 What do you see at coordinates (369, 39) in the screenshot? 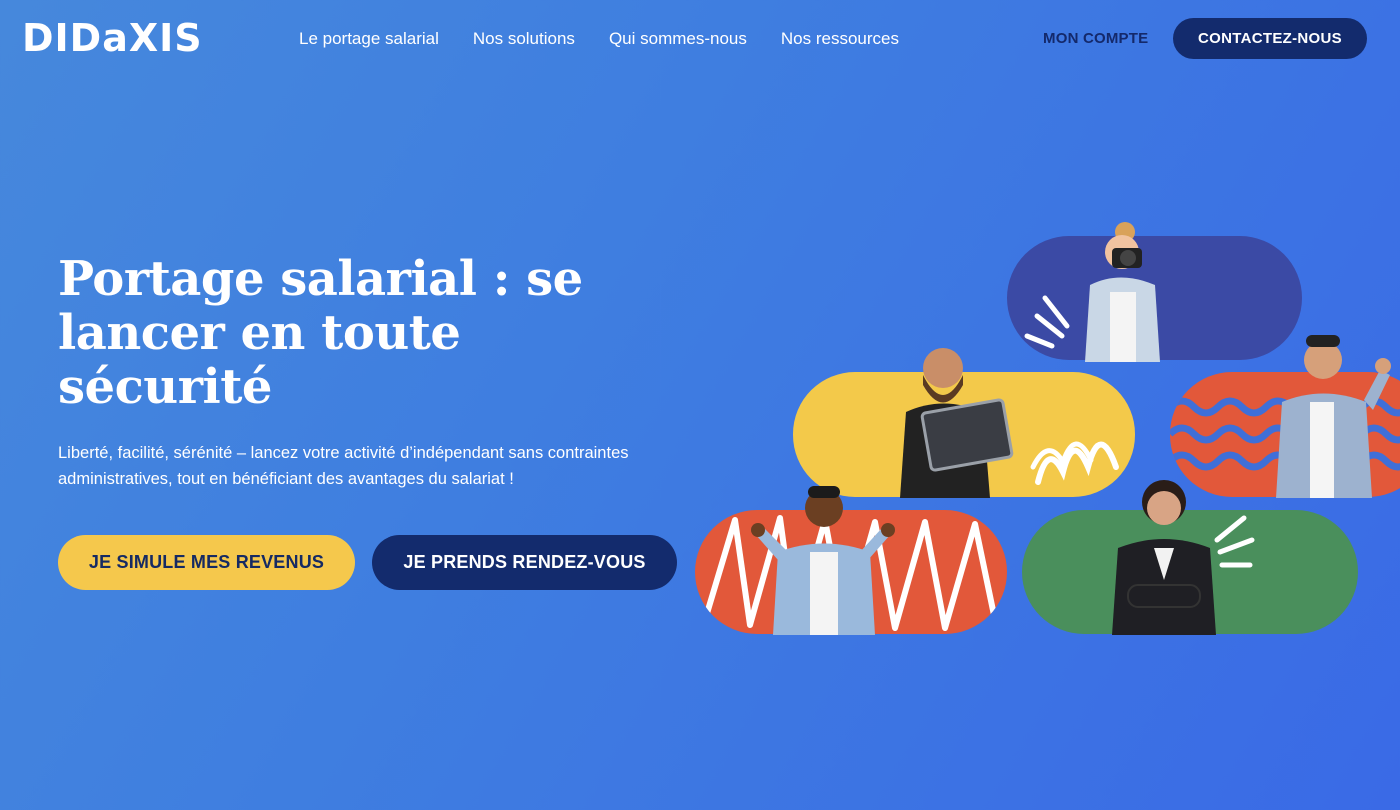
I see `nav-portage-salarial: Le portage salarial` at bounding box center [369, 39].